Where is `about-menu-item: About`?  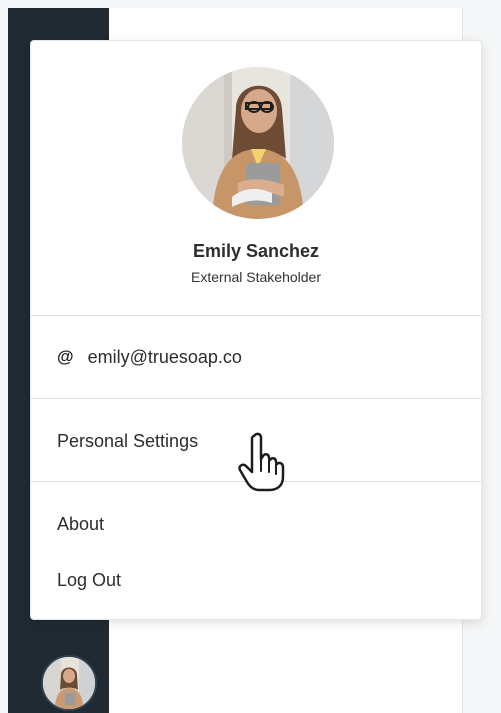 about-menu-item: About is located at coordinates (256, 524).